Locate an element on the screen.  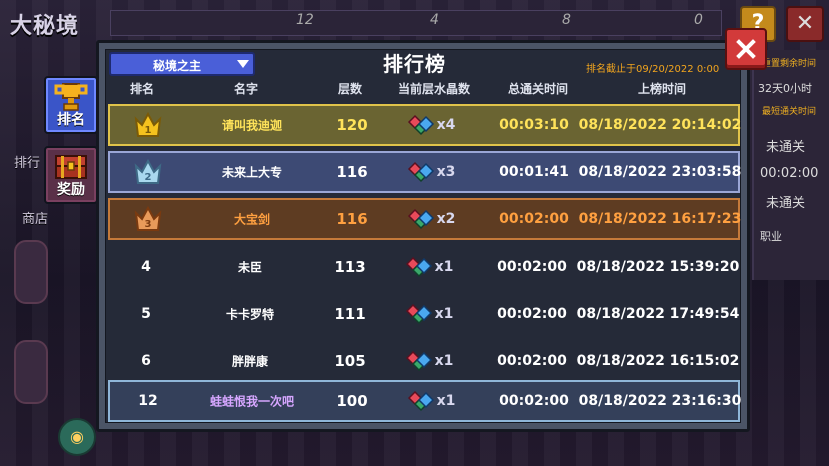
tab-ranking: 排名 is located at coordinates (71, 105).